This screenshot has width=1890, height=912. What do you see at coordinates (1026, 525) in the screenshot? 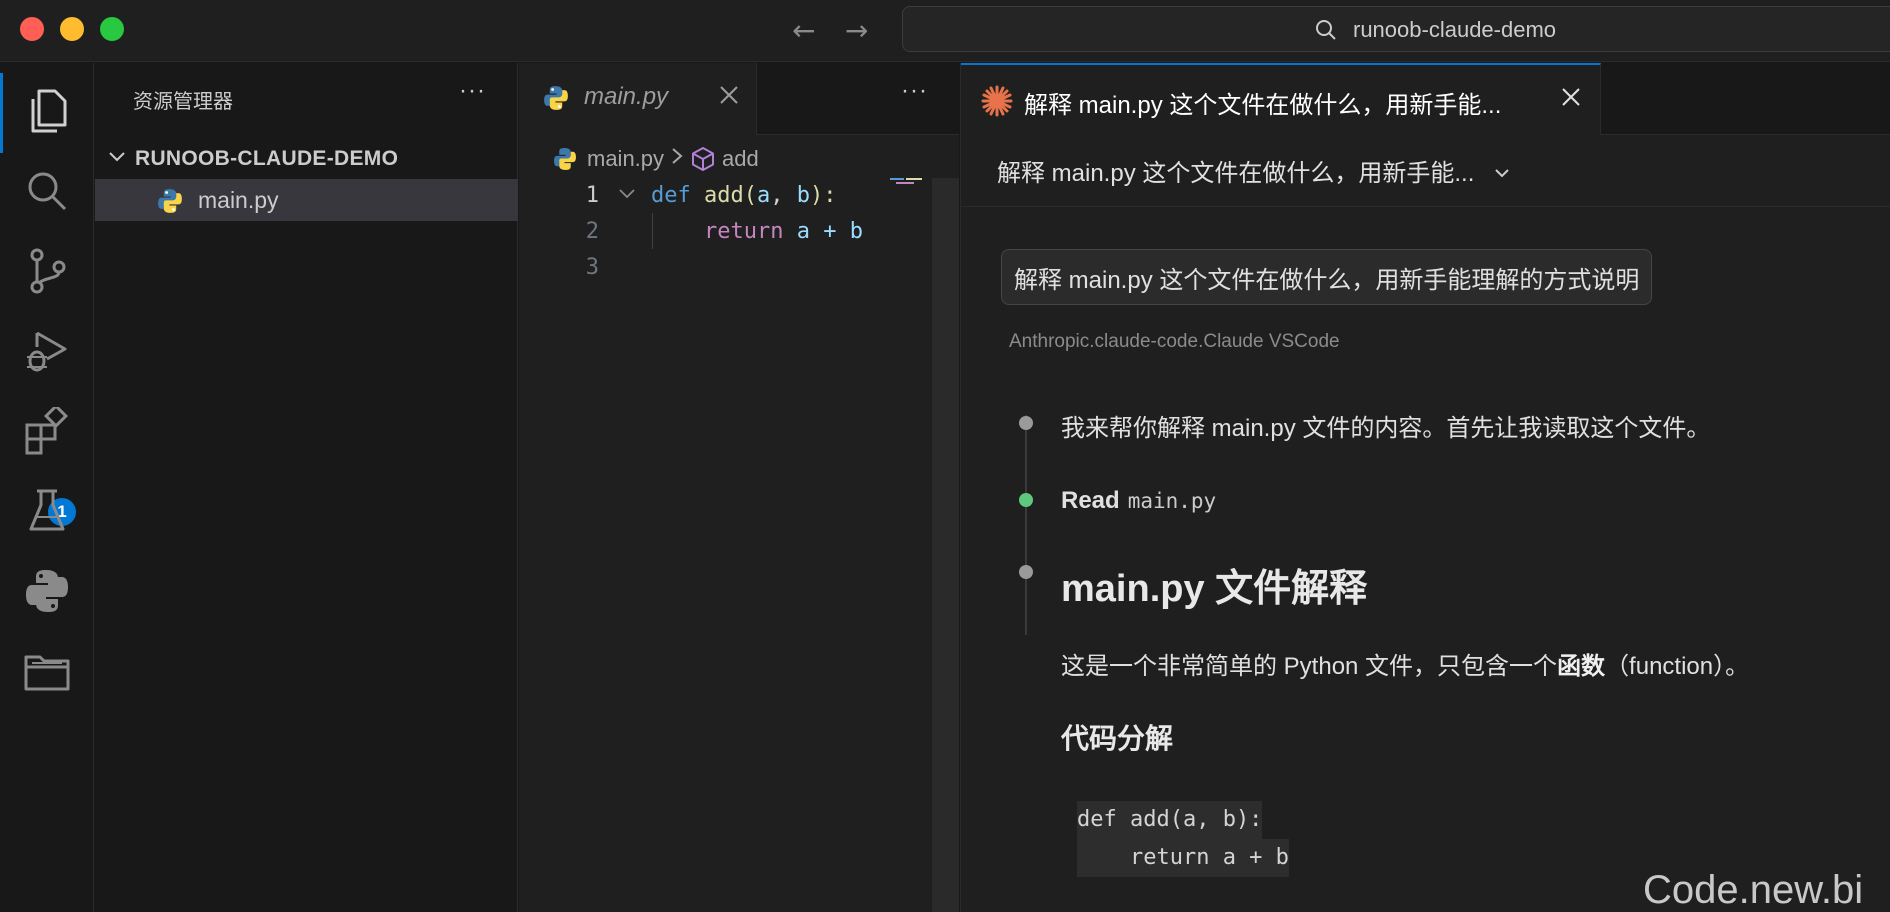
I see `timeline-line` at bounding box center [1026, 525].